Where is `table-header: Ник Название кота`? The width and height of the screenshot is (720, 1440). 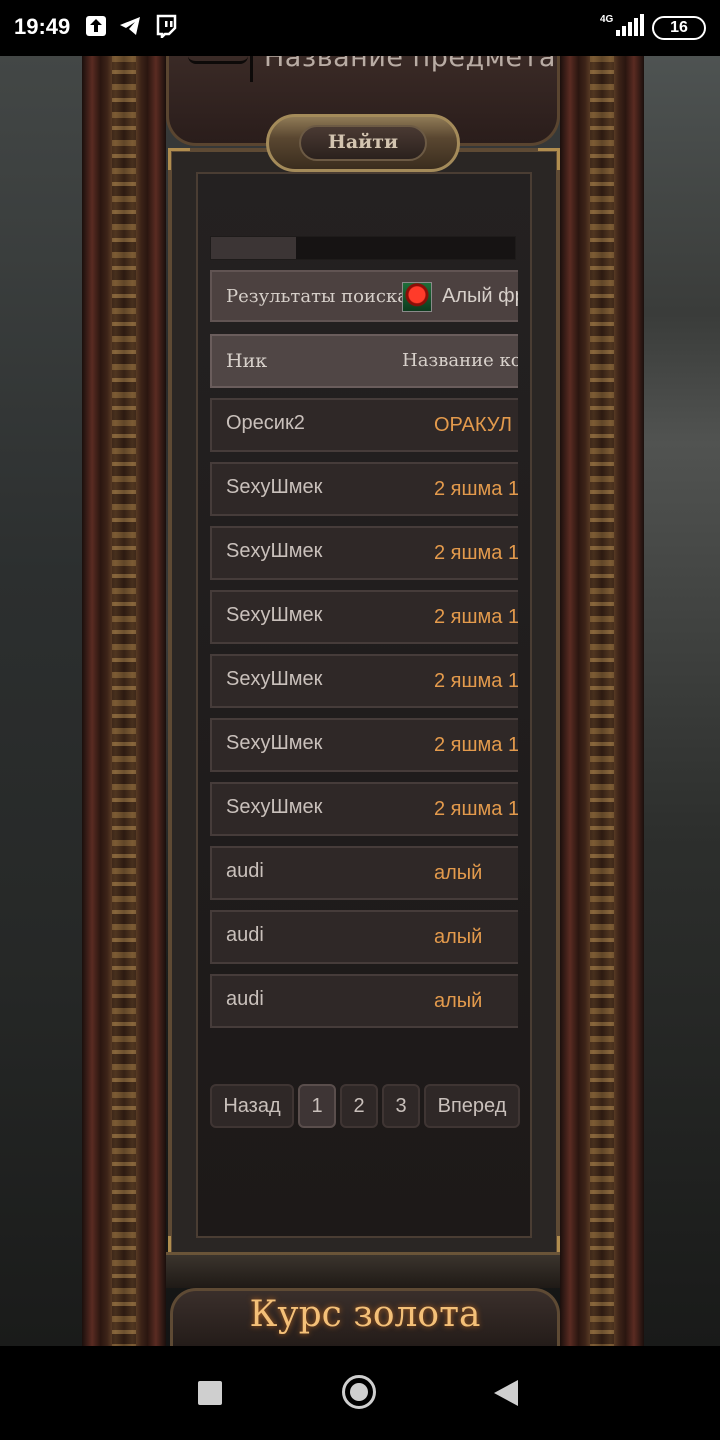 table-header: Ник Название кота is located at coordinates (364, 361).